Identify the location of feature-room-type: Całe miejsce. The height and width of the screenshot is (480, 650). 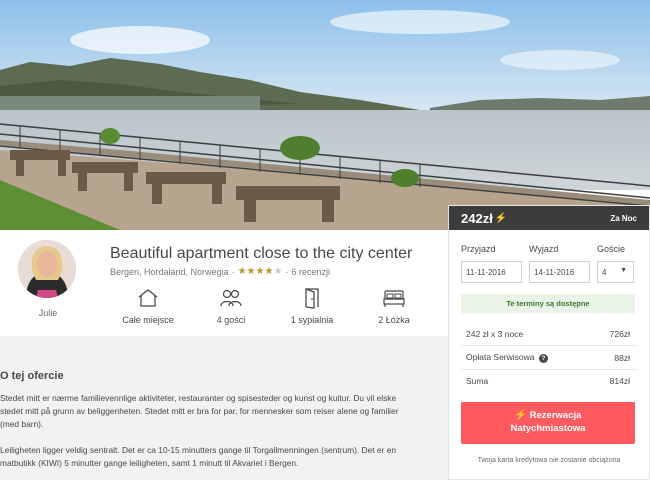
(148, 306).